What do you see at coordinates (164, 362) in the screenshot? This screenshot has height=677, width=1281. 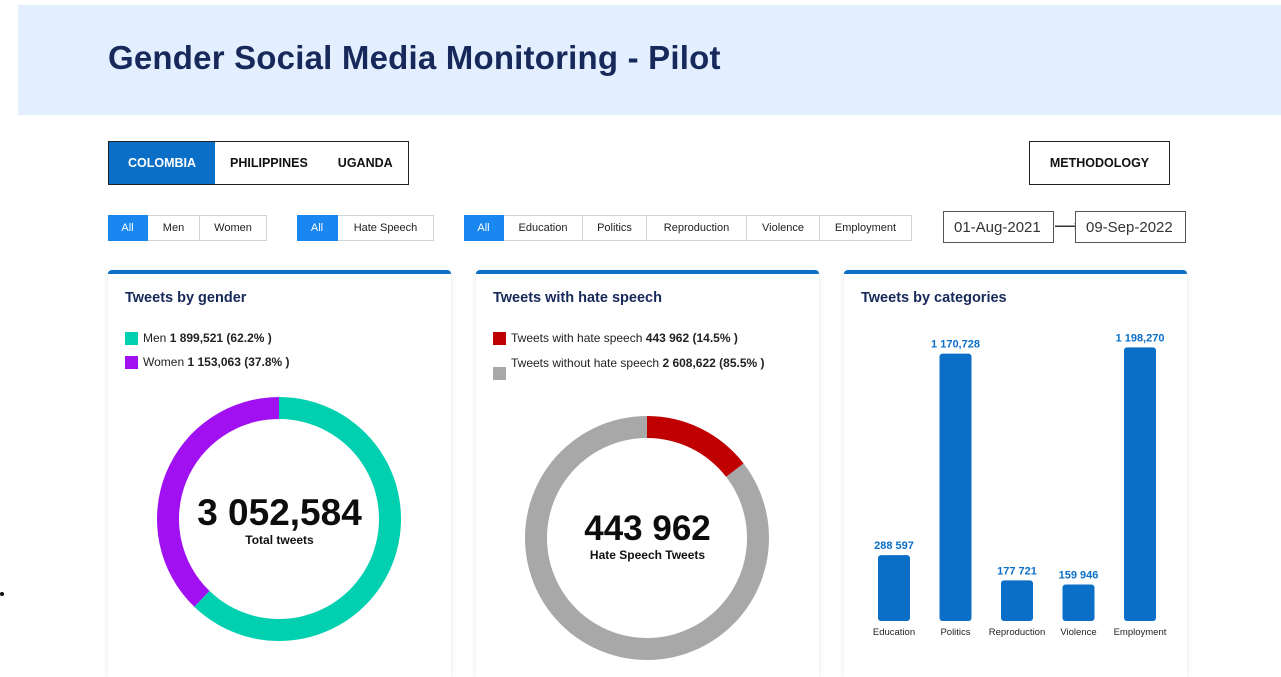 I see `legend-label-women: Women` at bounding box center [164, 362].